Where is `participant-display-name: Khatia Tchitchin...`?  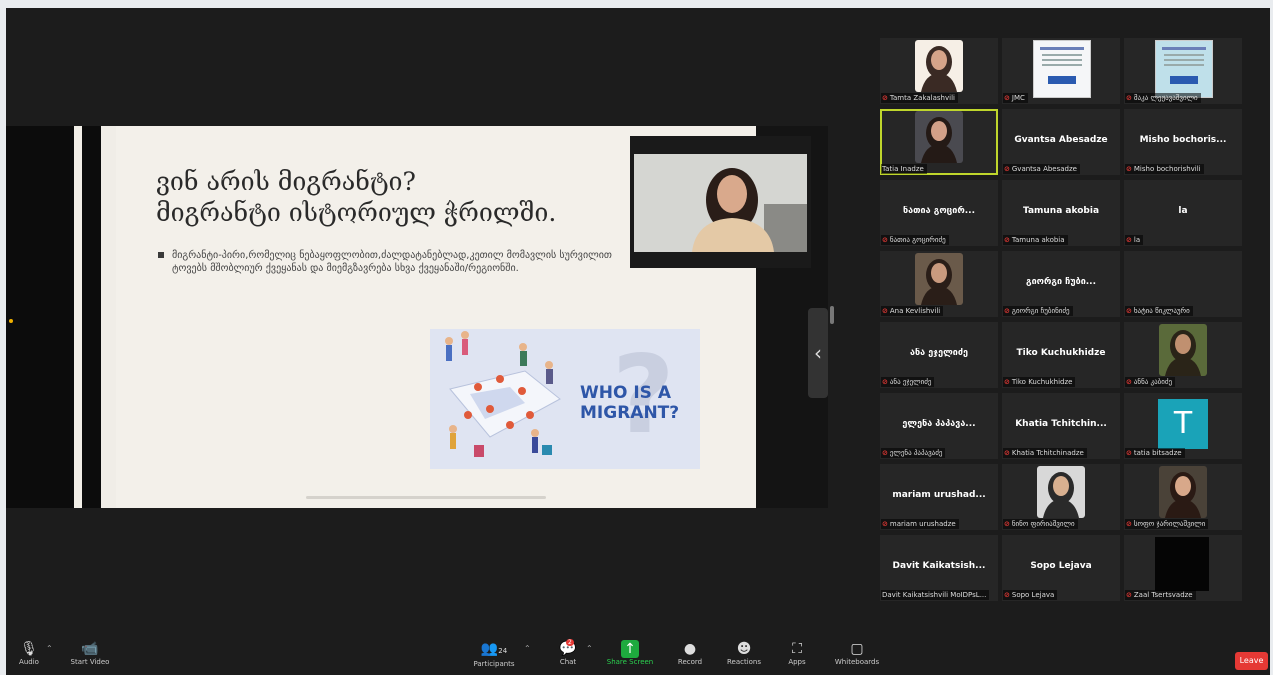 participant-display-name: Khatia Tchitchin... is located at coordinates (1061, 424).